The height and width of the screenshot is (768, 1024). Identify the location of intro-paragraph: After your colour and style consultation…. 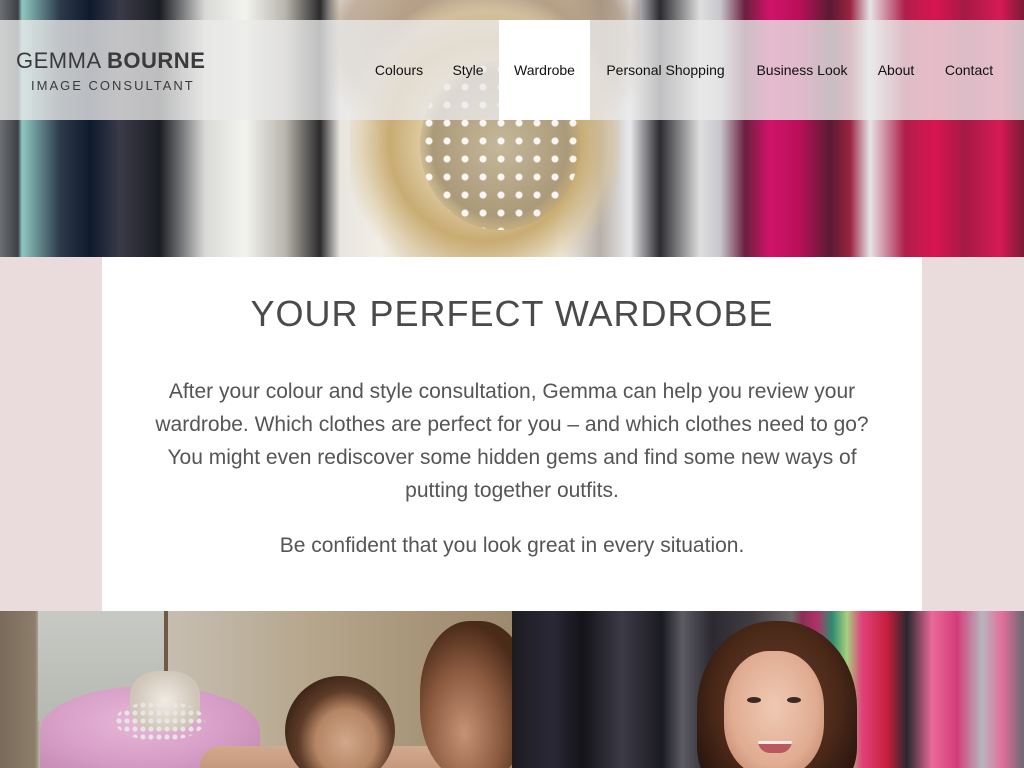
(512, 441).